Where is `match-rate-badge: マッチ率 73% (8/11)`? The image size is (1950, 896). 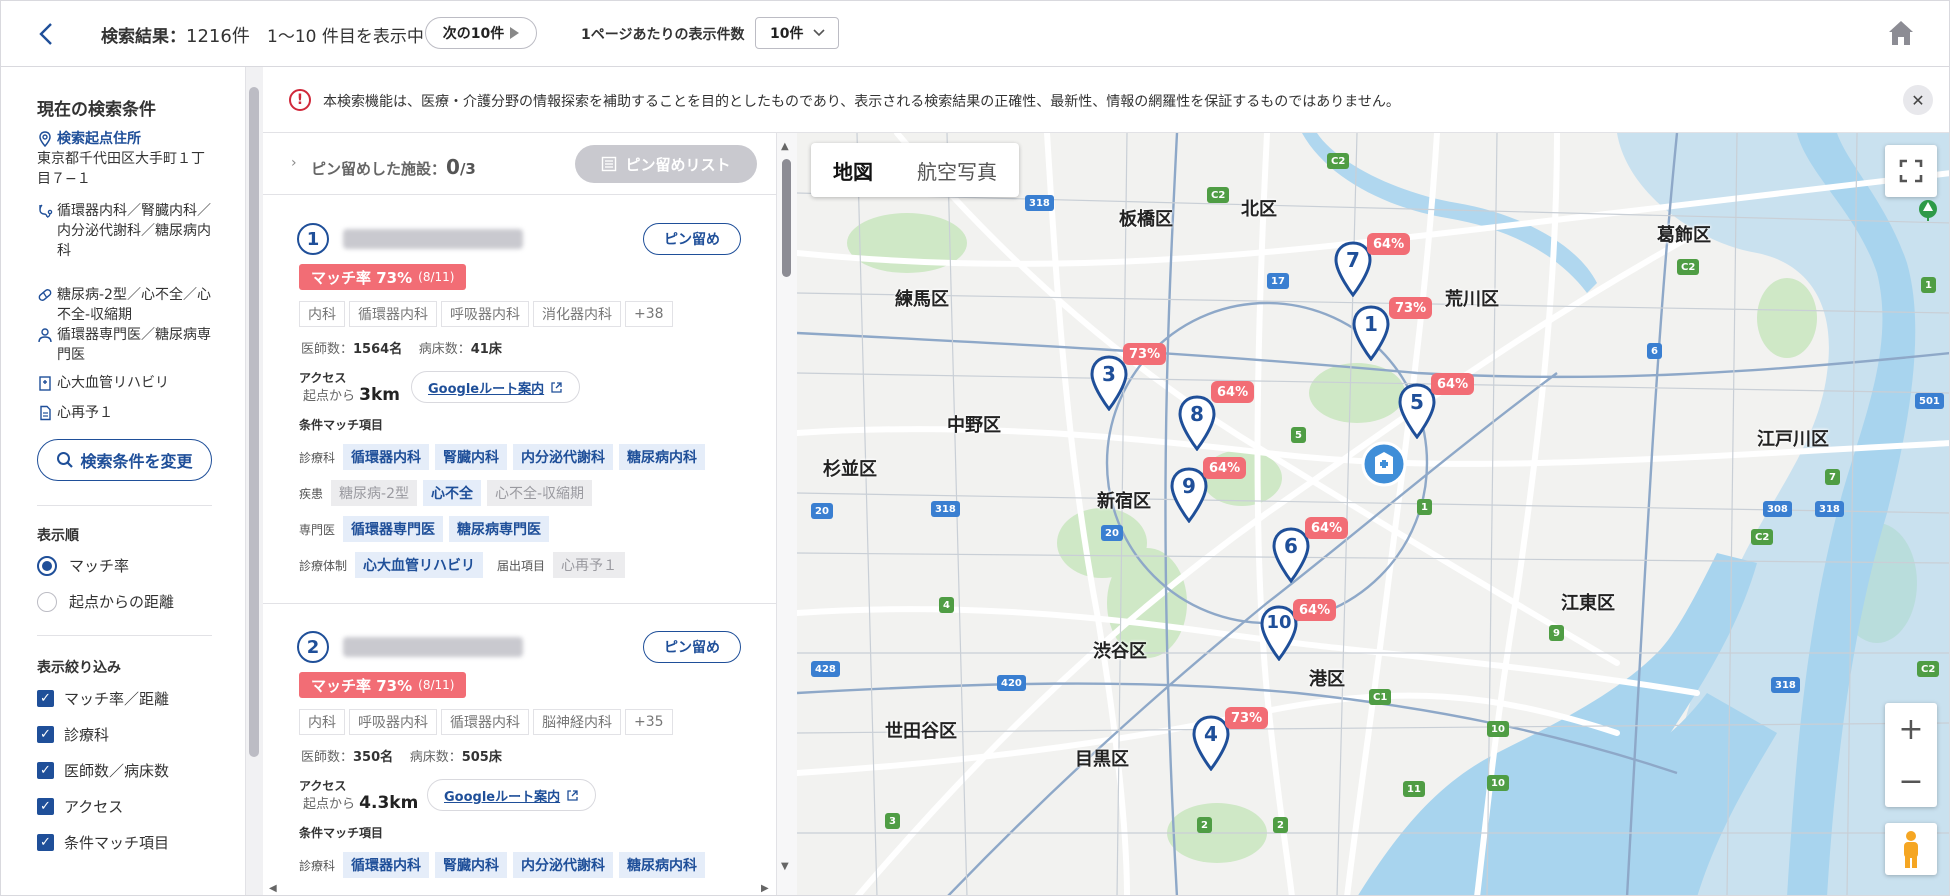 match-rate-badge: マッチ率 73% (8/11) is located at coordinates (383, 277).